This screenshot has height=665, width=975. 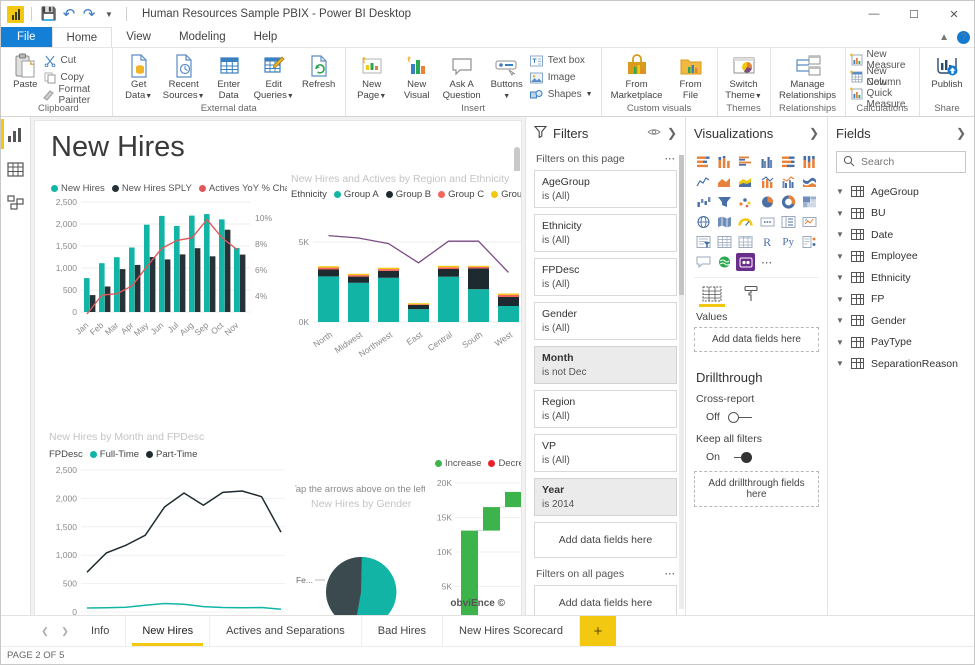 What do you see at coordinates (788, 182) in the screenshot?
I see `line-clustered-column-chart-icon` at bounding box center [788, 182].